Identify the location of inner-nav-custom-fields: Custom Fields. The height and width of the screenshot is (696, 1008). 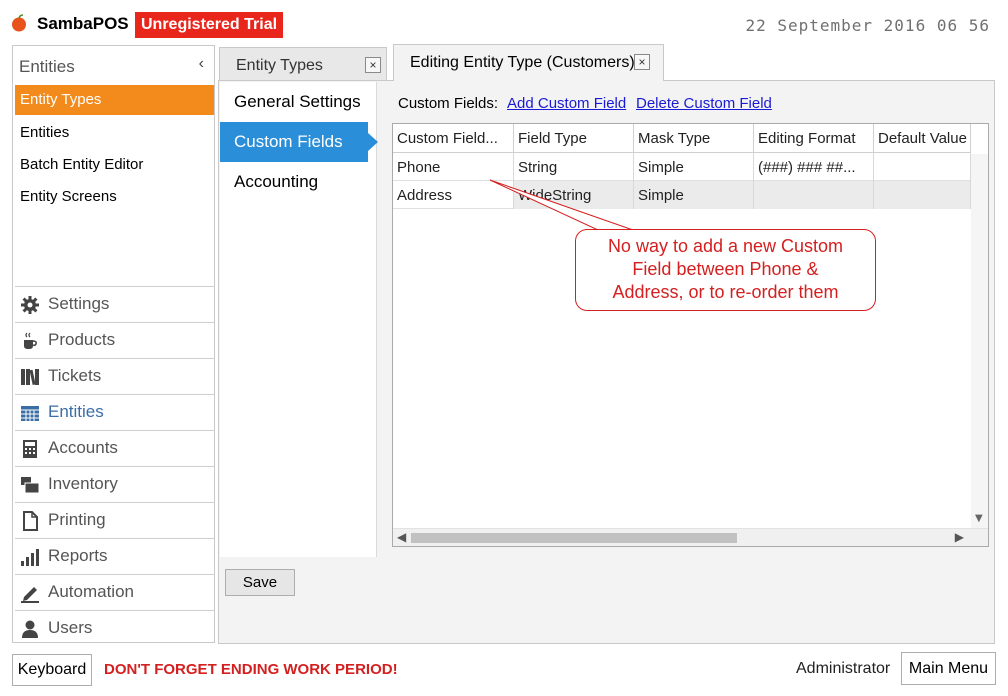
(299, 142).